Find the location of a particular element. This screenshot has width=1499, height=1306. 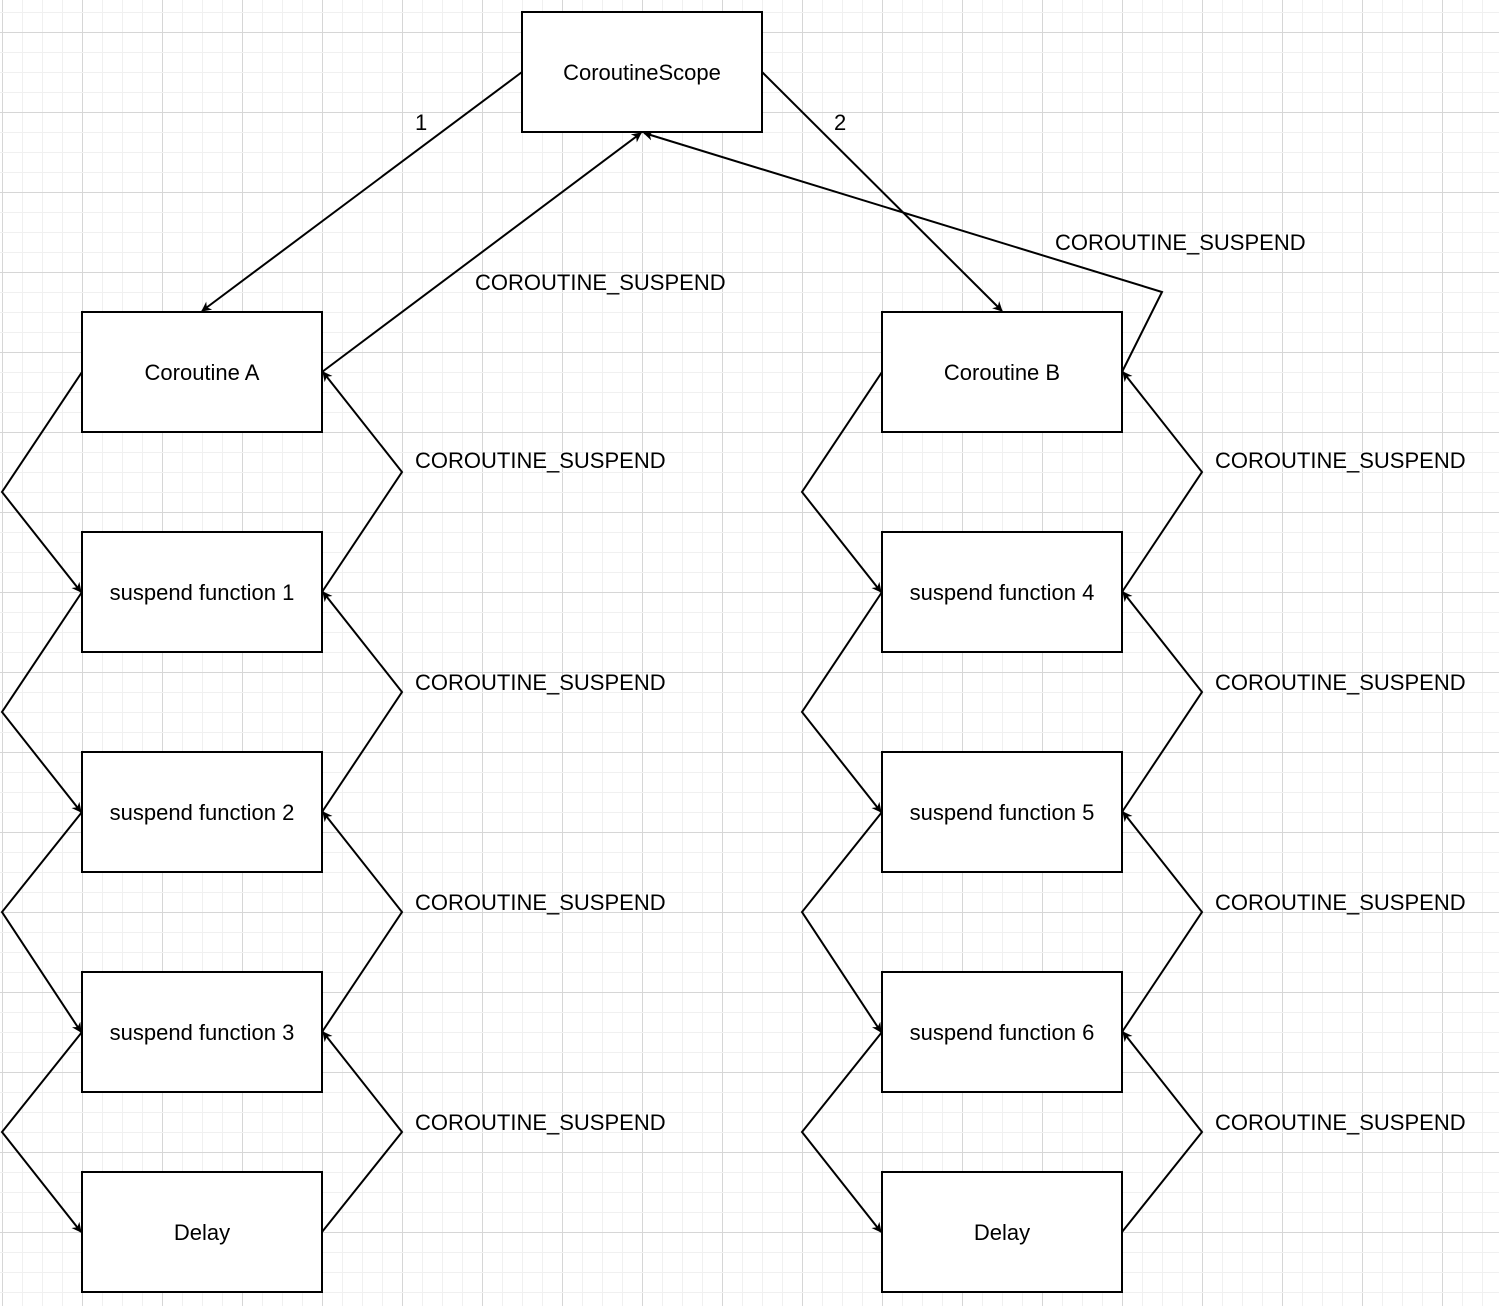

node-suspend-function-3: suspend function 3 is located at coordinates (202, 1032).